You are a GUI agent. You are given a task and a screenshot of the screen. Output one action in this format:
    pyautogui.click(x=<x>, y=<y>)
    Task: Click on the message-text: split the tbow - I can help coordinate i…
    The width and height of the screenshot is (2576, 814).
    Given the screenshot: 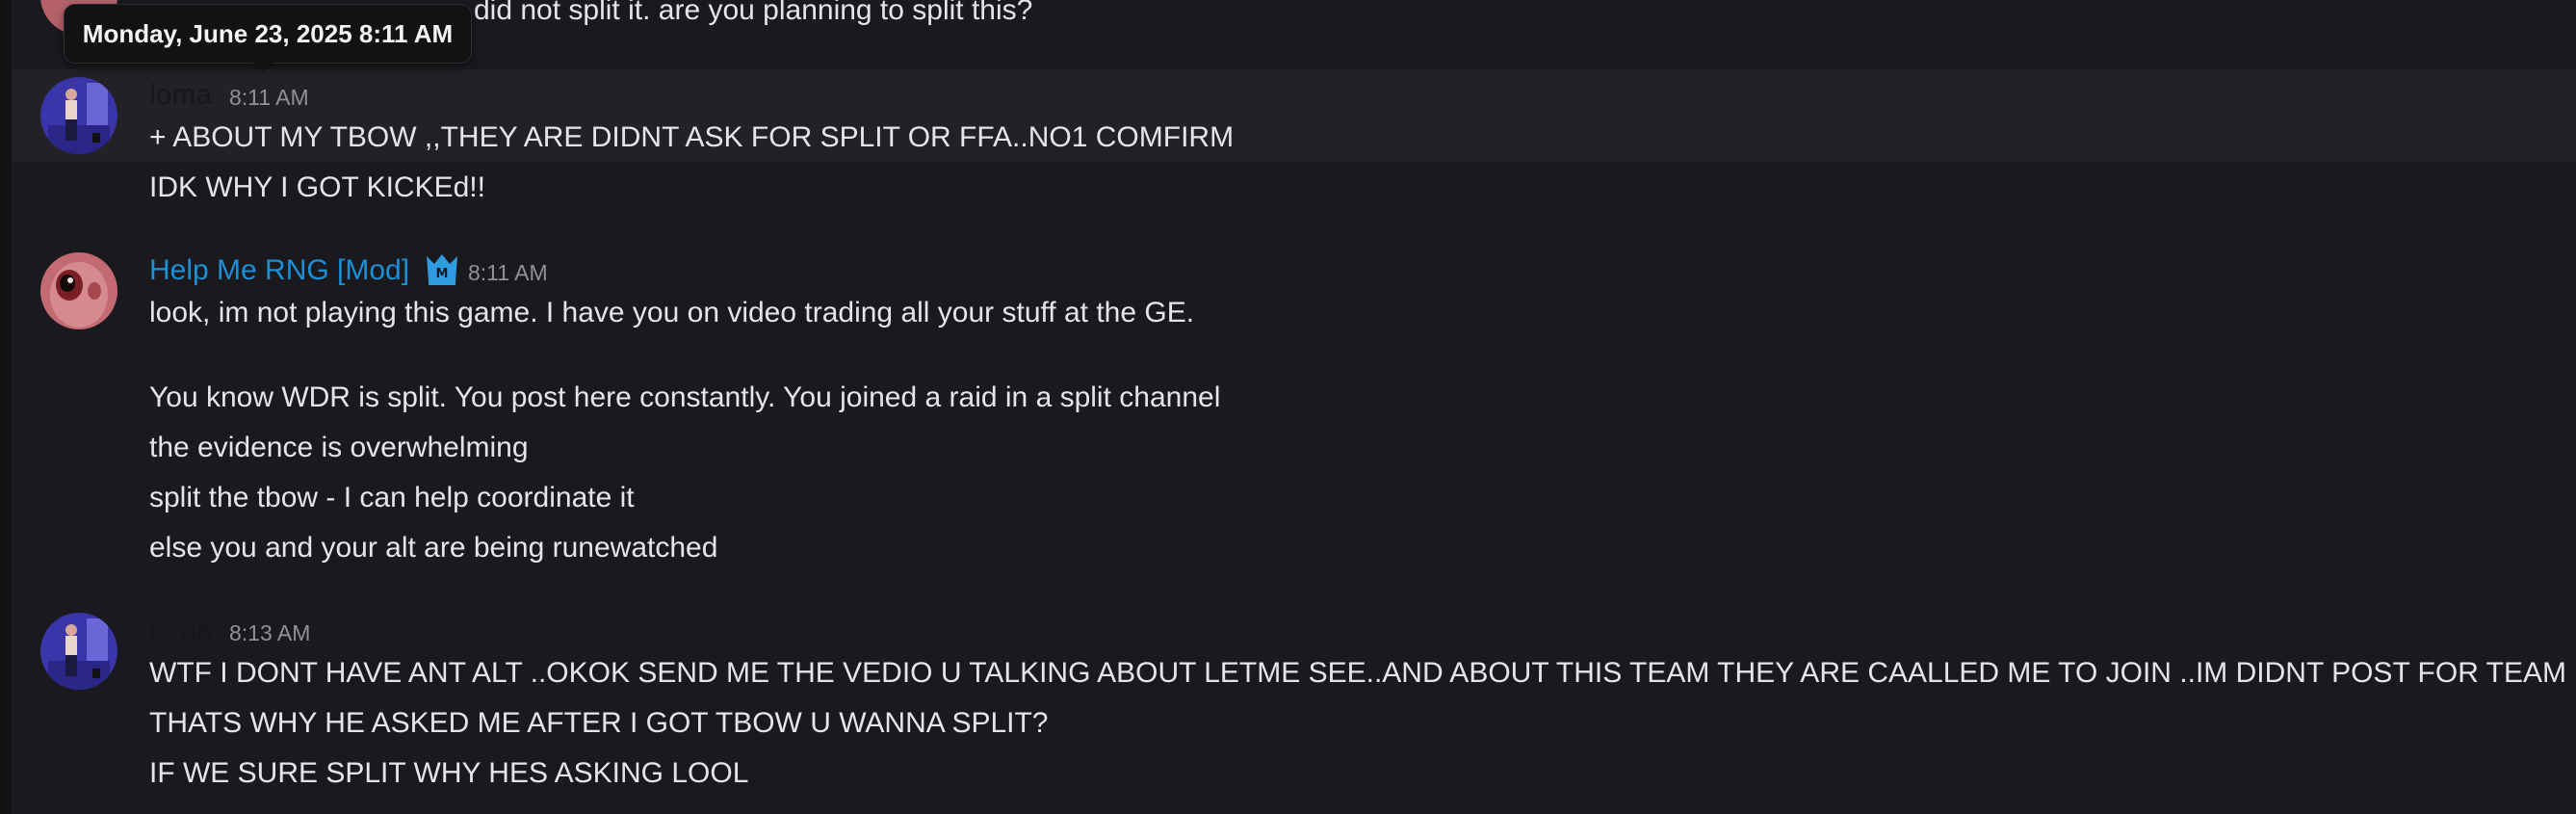 What is the action you would take?
    pyautogui.click(x=392, y=497)
    